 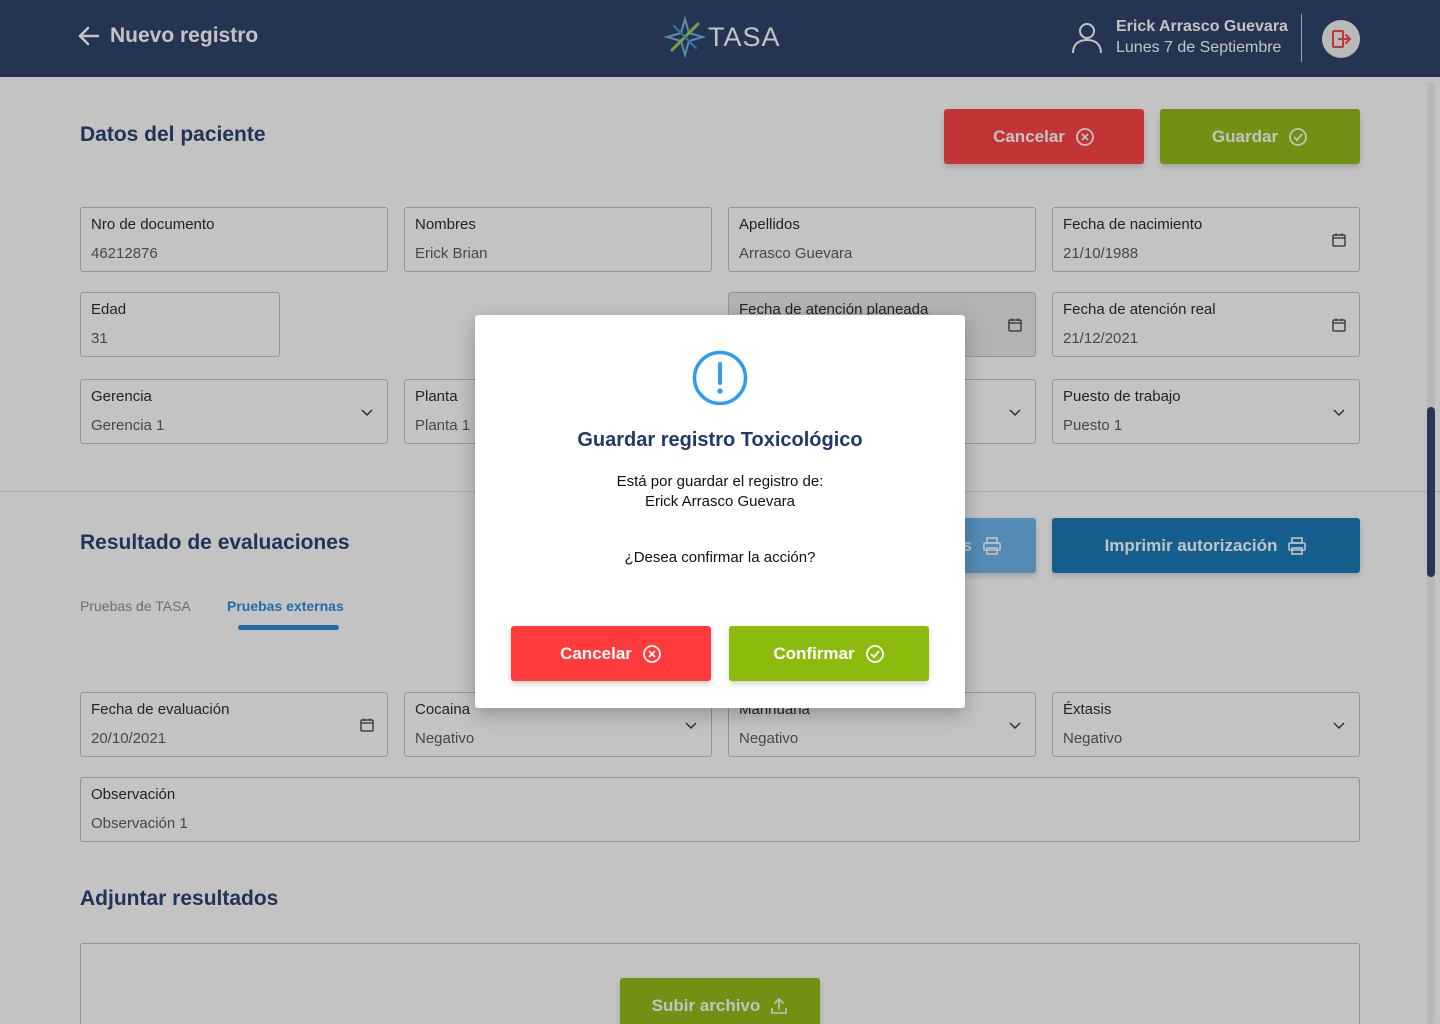 What do you see at coordinates (652, 653) in the screenshot?
I see `cancel-circle-icon` at bounding box center [652, 653].